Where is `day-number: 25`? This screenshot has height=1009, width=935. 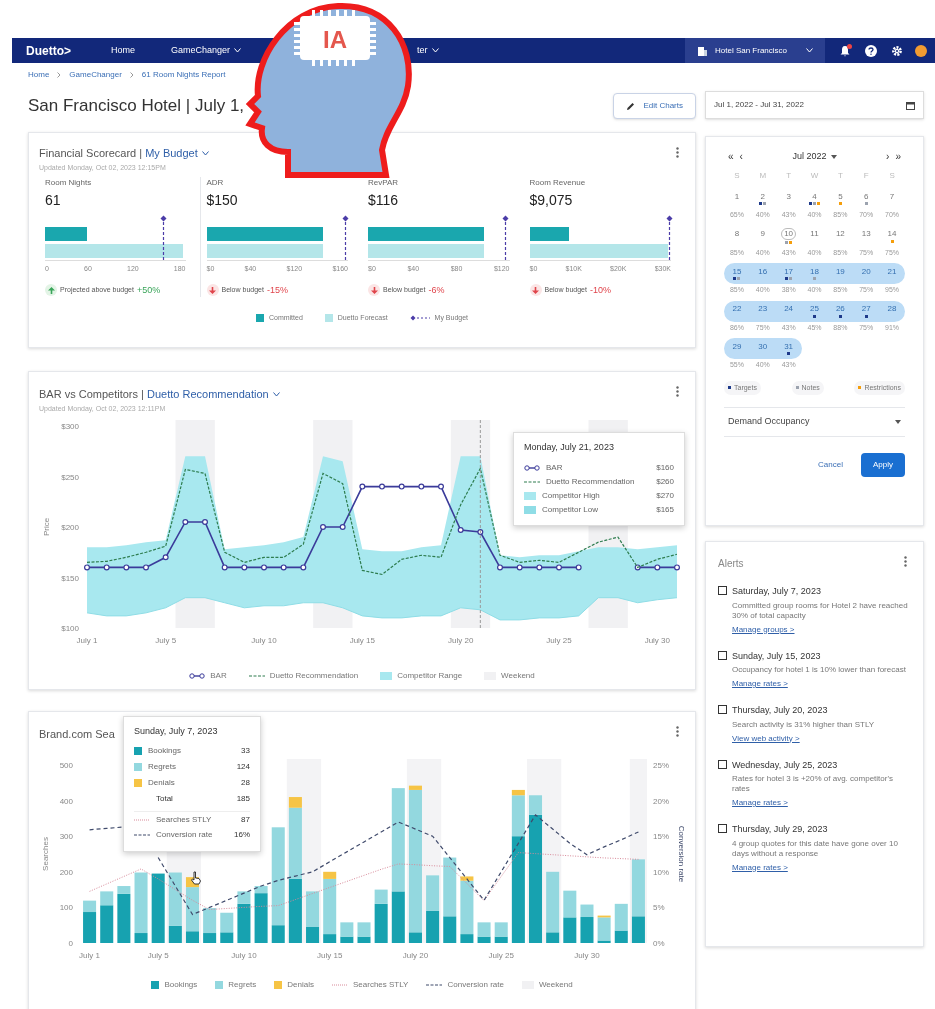 day-number: 25 is located at coordinates (814, 309).